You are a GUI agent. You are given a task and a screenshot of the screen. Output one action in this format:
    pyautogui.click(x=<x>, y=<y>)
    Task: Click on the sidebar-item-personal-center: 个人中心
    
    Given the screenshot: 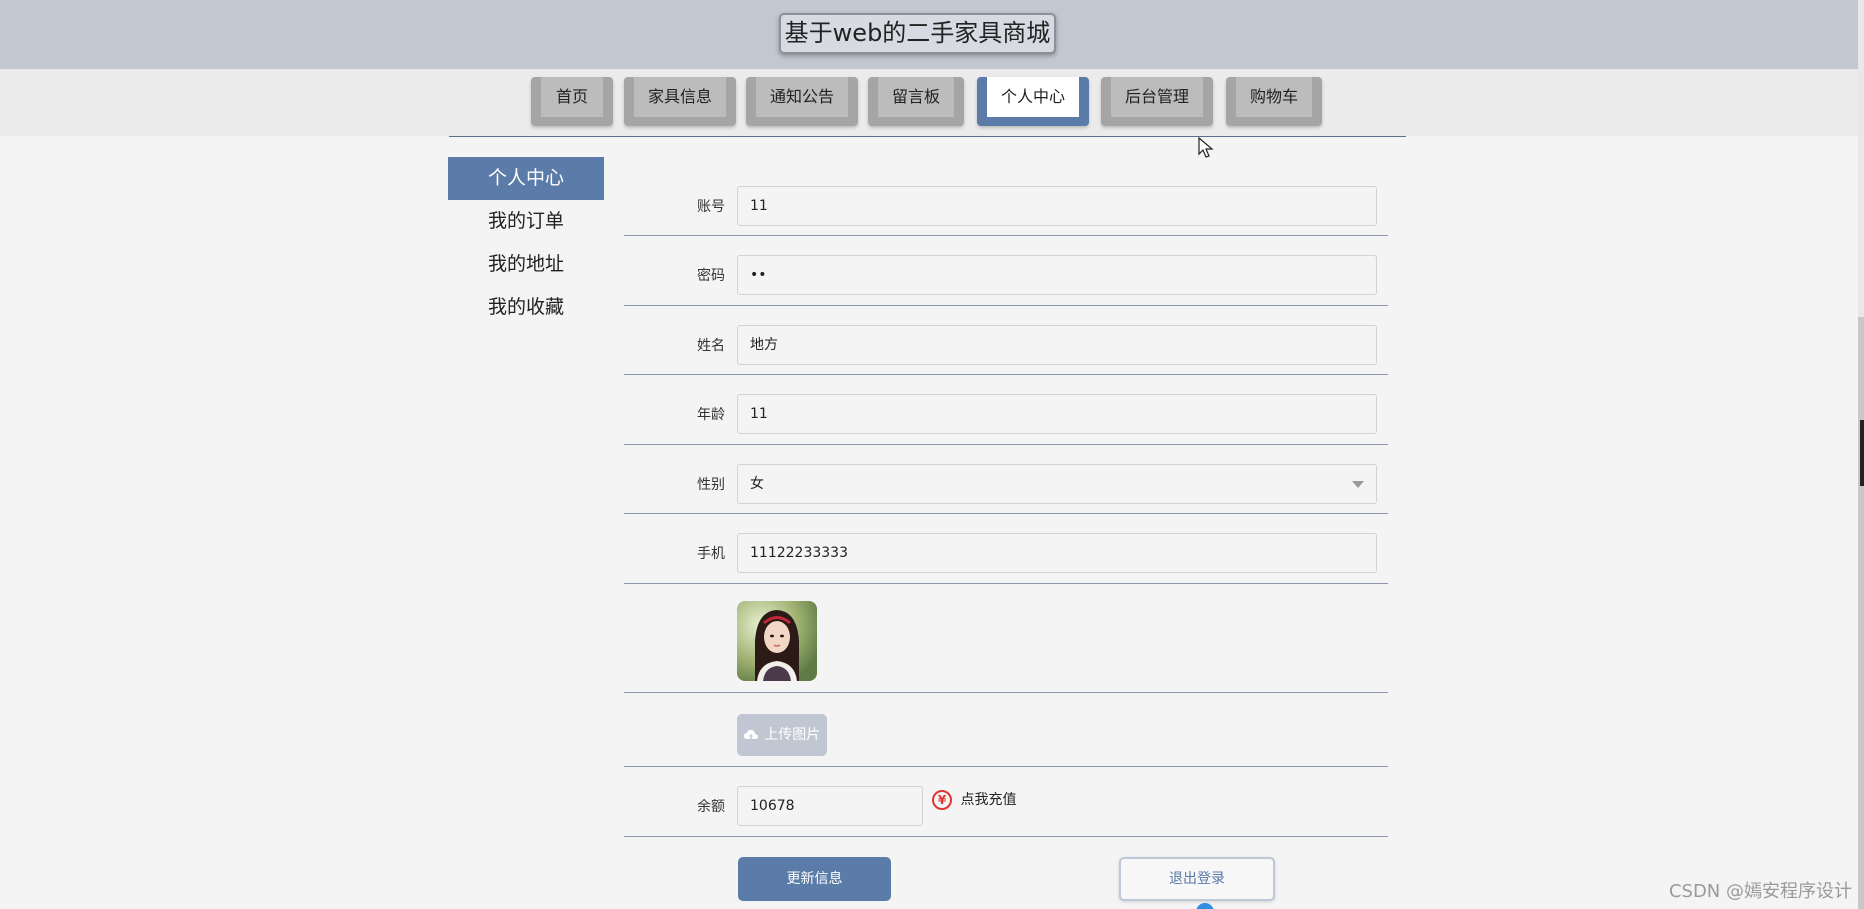 What is the action you would take?
    pyautogui.click(x=526, y=178)
    